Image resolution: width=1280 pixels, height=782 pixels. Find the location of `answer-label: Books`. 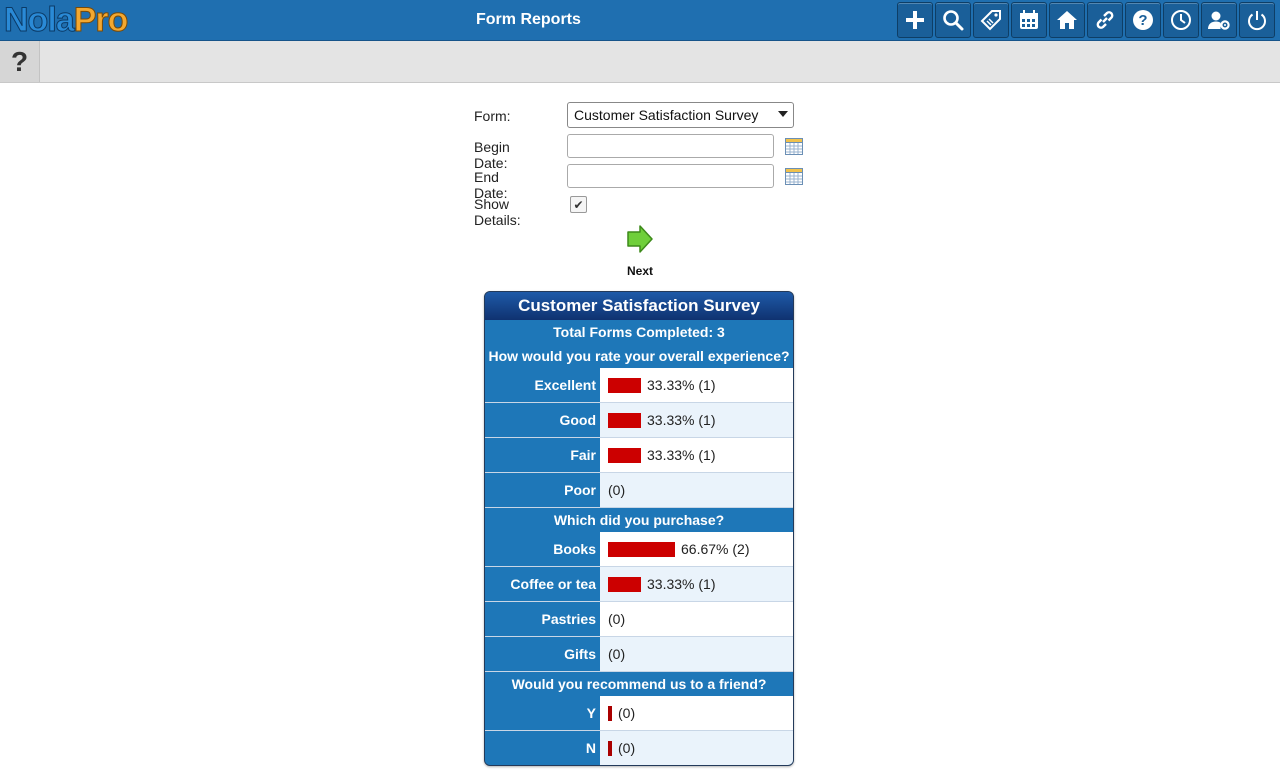

answer-label: Books is located at coordinates (542, 549).